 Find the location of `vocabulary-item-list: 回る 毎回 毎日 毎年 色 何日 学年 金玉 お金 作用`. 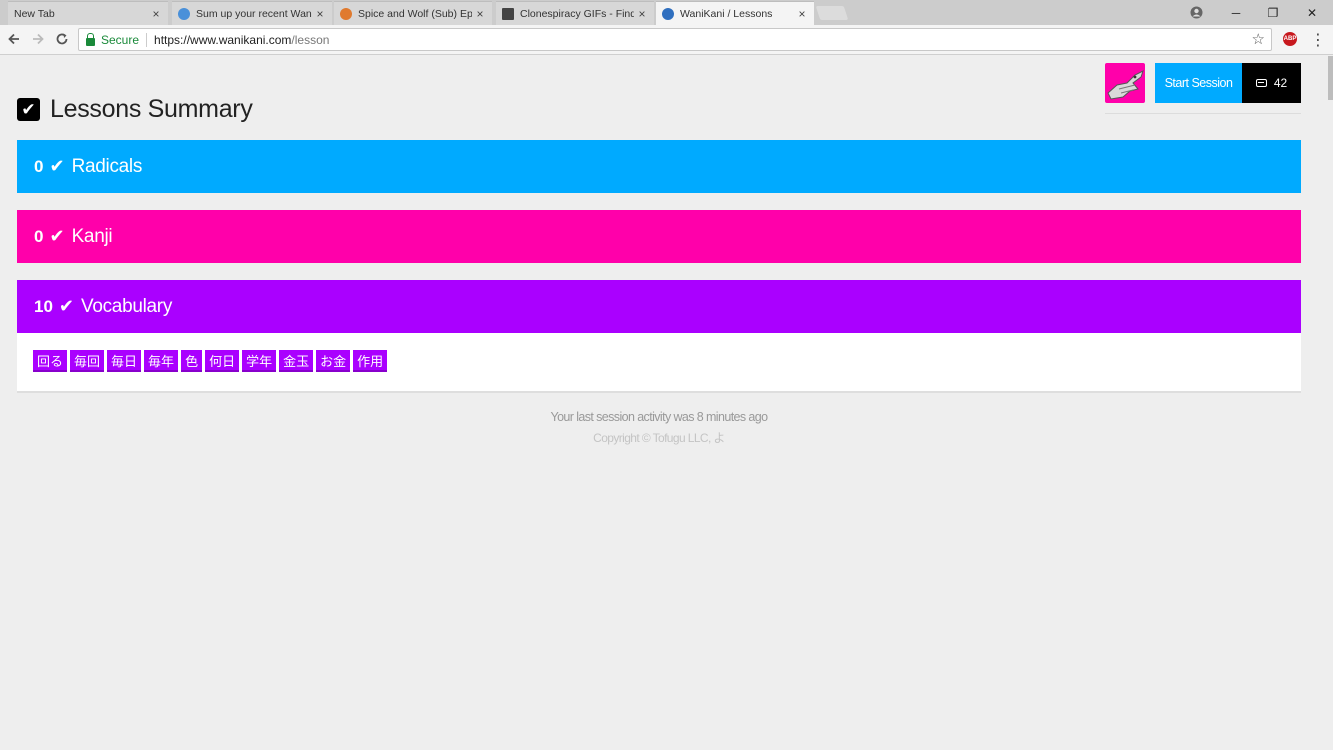

vocabulary-item-list: 回る 毎回 毎日 毎年 色 何日 学年 金玉 お金 作用 is located at coordinates (659, 363).